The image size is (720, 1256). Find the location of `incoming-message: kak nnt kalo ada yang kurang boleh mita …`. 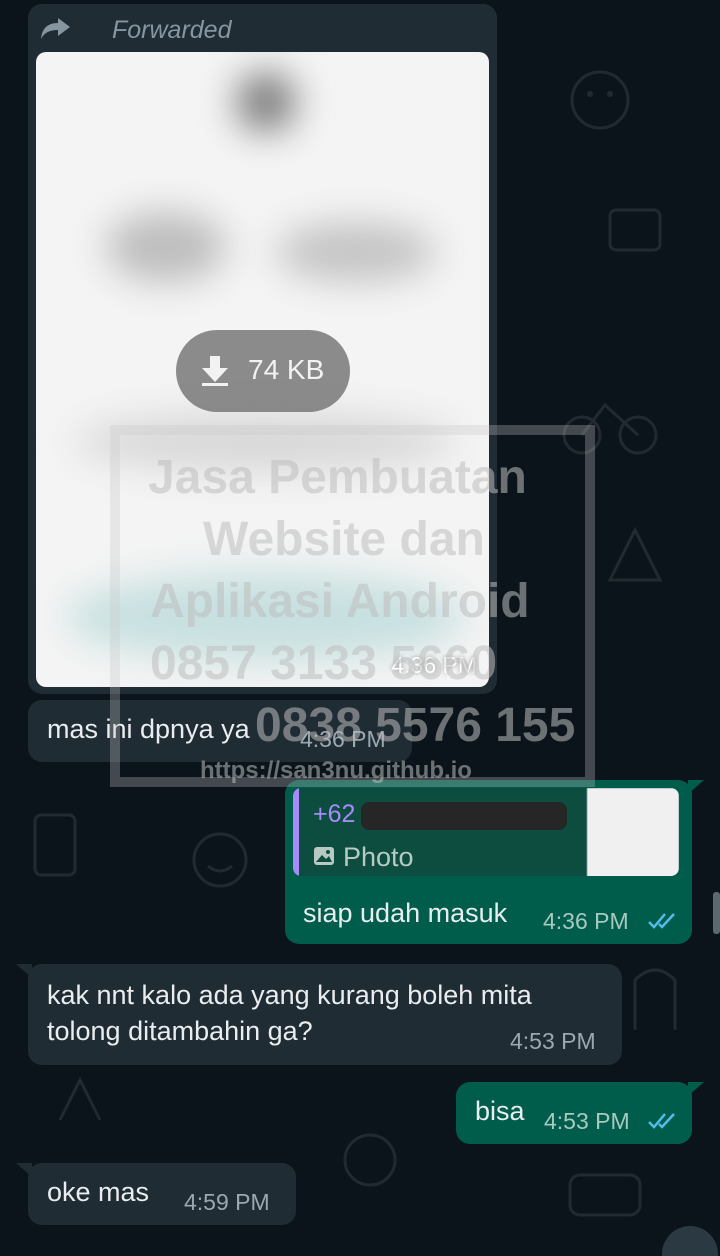

incoming-message: kak nnt kalo ada yang kurang boleh mita … is located at coordinates (319, 1014).